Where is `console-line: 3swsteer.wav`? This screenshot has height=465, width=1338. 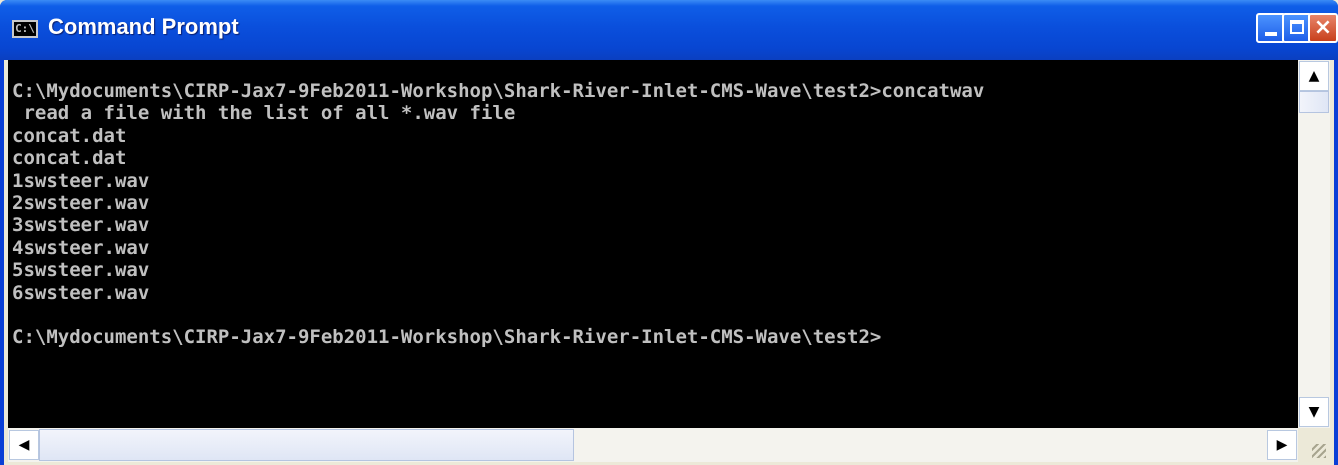 console-line: 3swsteer.wav is located at coordinates (81, 225).